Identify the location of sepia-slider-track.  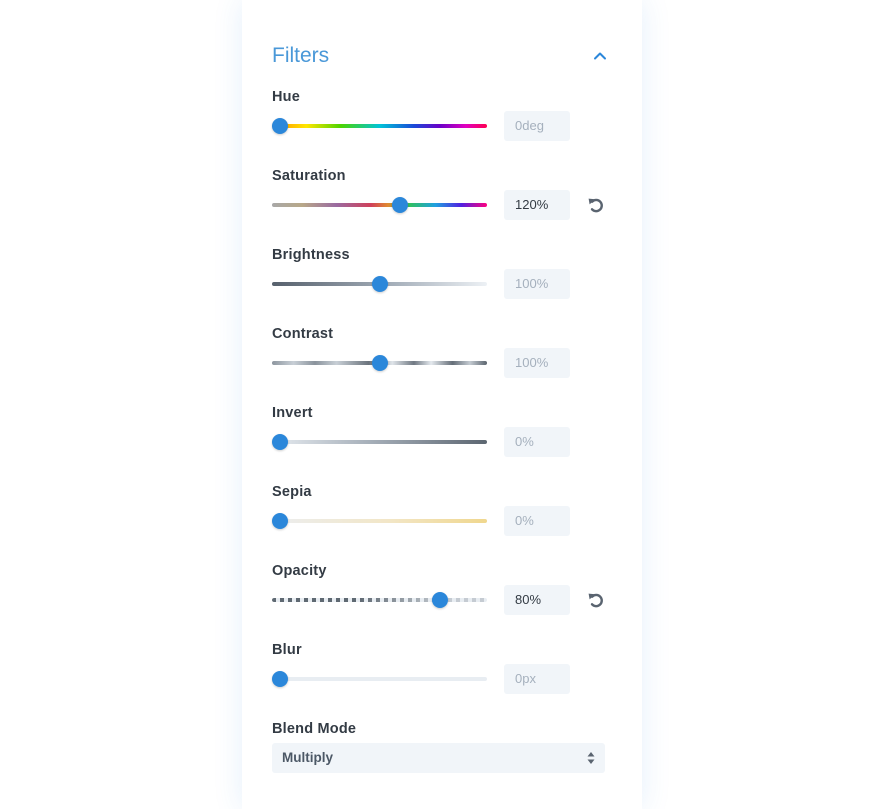
(379, 521).